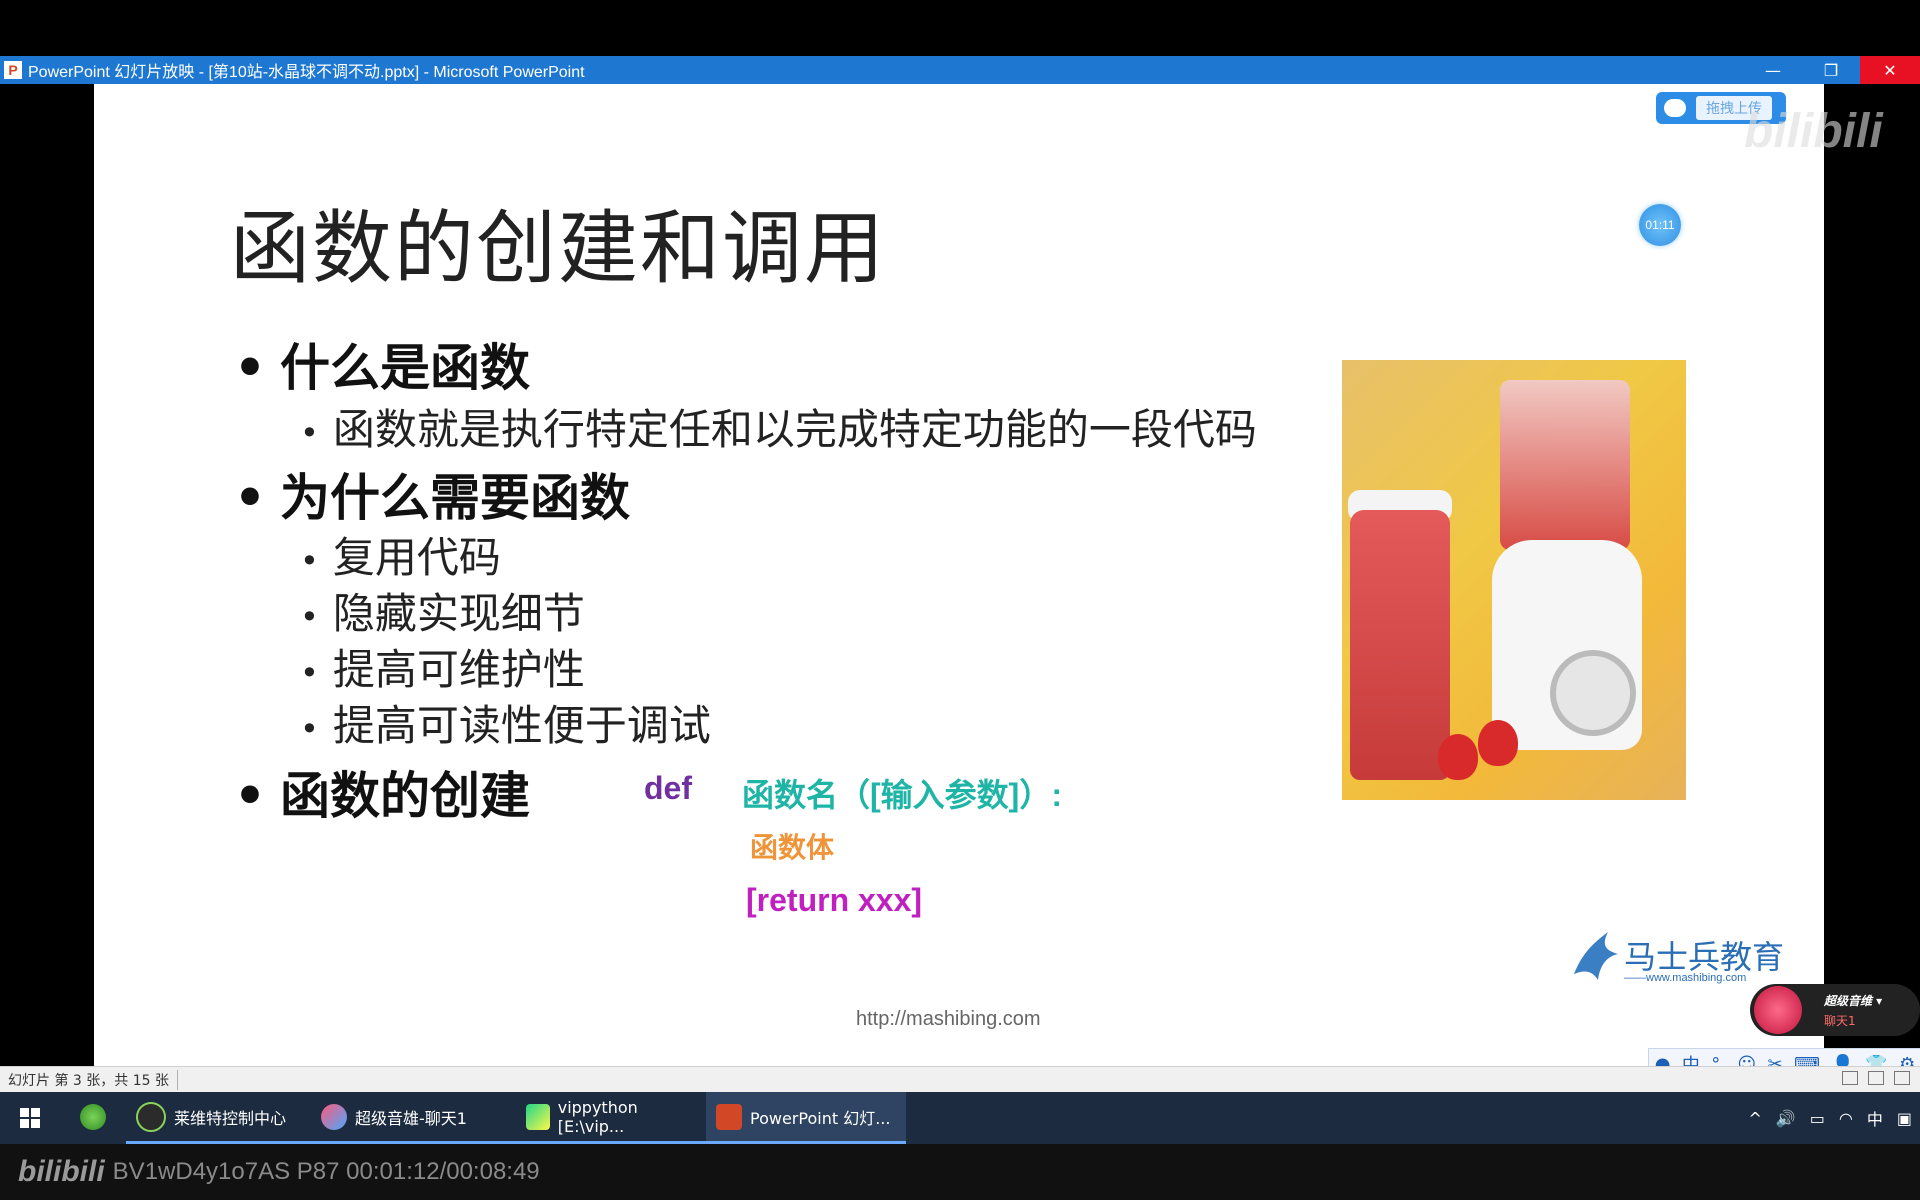  Describe the element at coordinates (1754, 1118) in the screenshot. I see `tray-expand-icon: ^` at that location.